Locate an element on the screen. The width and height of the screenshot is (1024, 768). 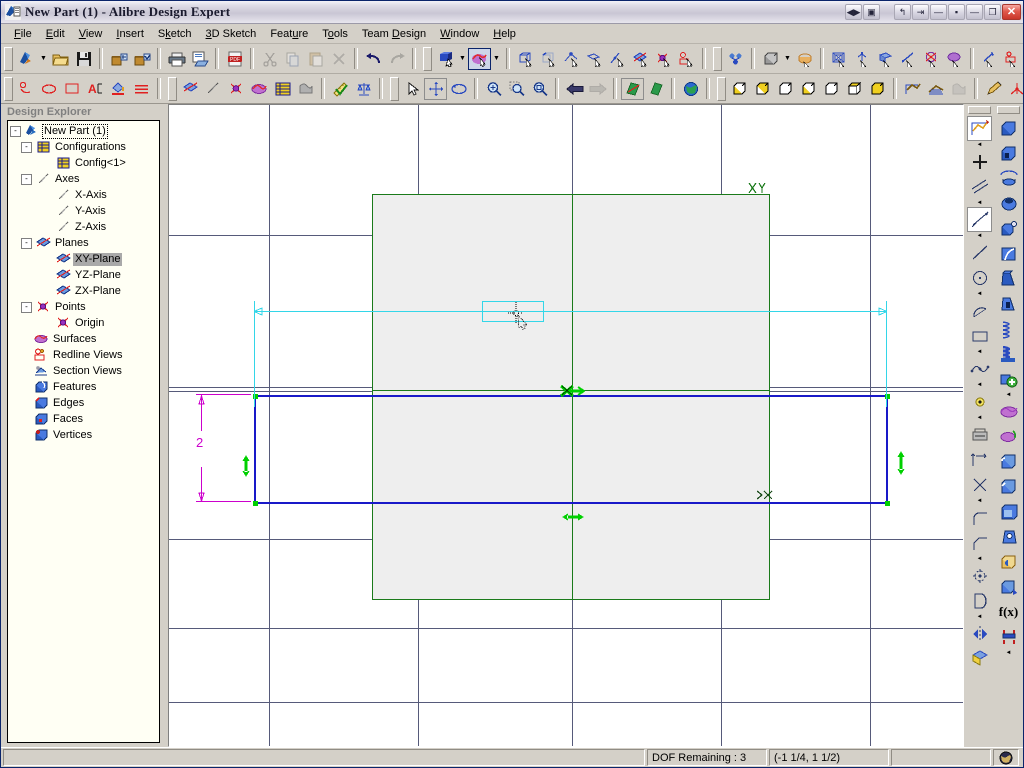
delete-button is located at coordinates (338, 59).